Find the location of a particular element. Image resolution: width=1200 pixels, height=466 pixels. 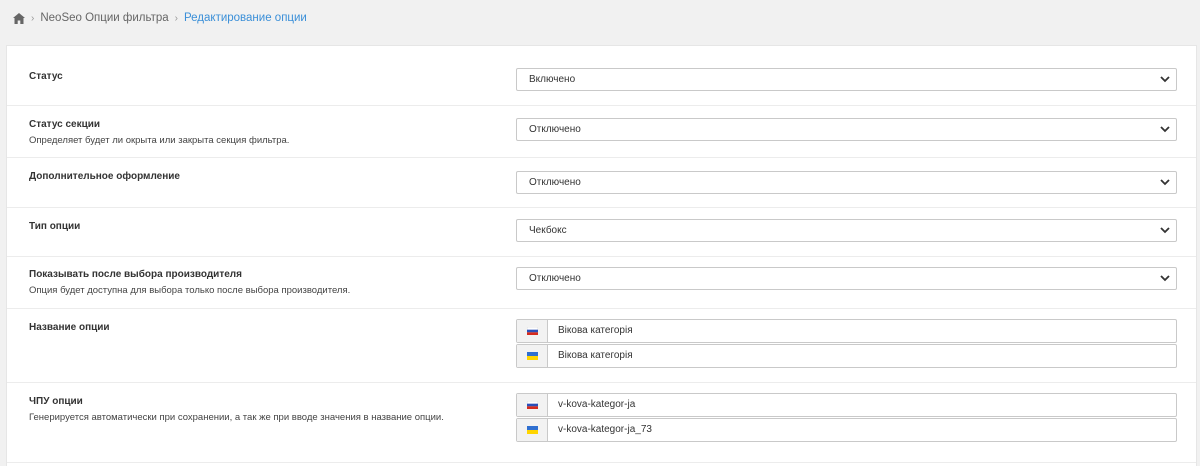

field-label: ЧПУ опции is located at coordinates (56, 401).